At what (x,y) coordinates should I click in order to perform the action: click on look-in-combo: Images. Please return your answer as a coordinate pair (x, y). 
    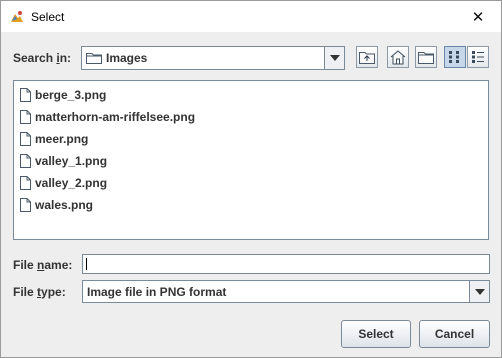
    Looking at the image, I should click on (213, 58).